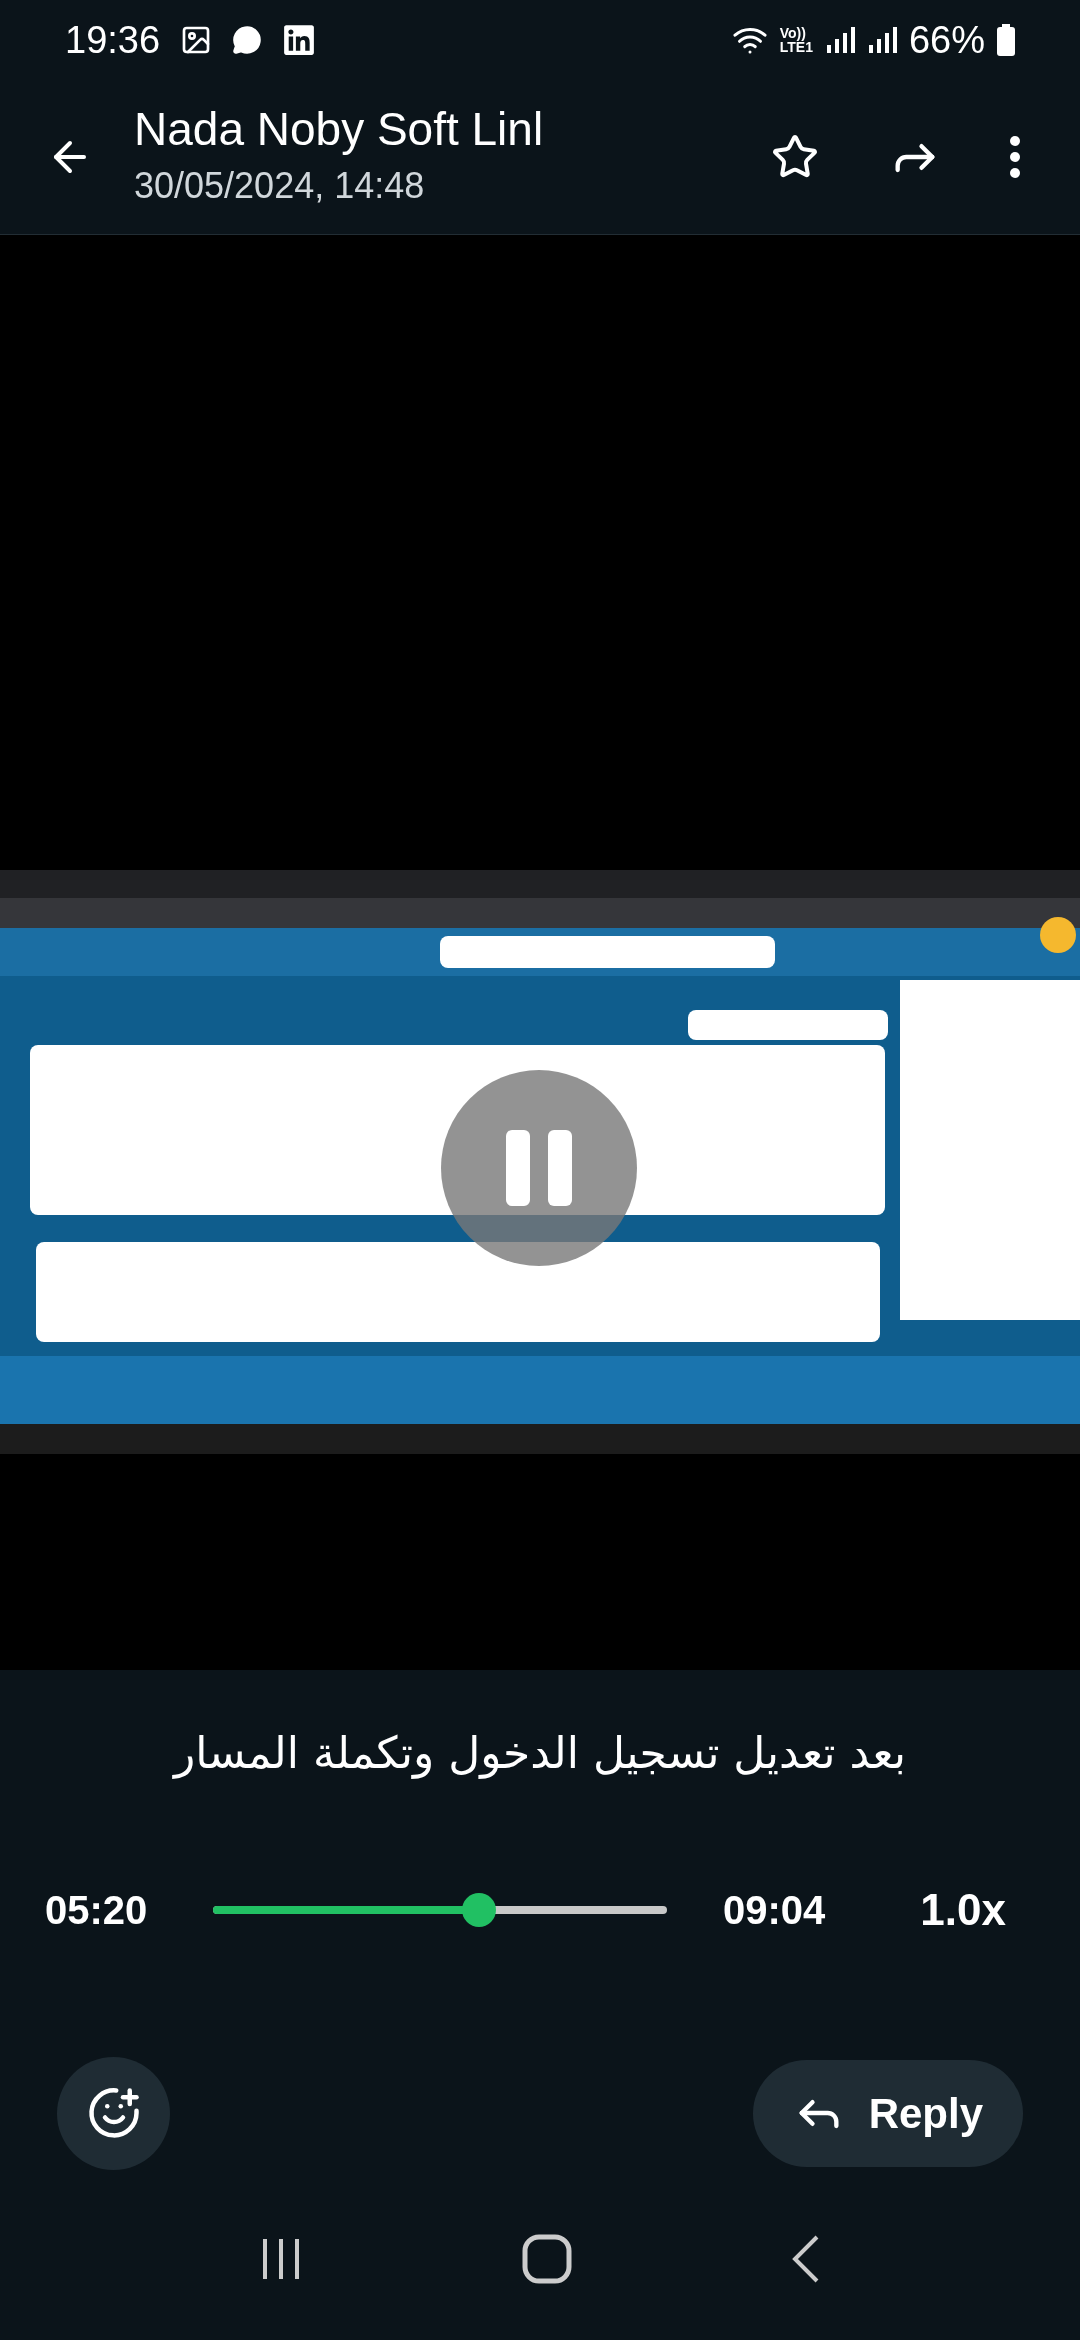 Image resolution: width=1080 pixels, height=2340 pixels. Describe the element at coordinates (540, 1753) in the screenshot. I see `video-caption: بعد تعديل تسجيل الدخول وتكملة المسار` at that location.